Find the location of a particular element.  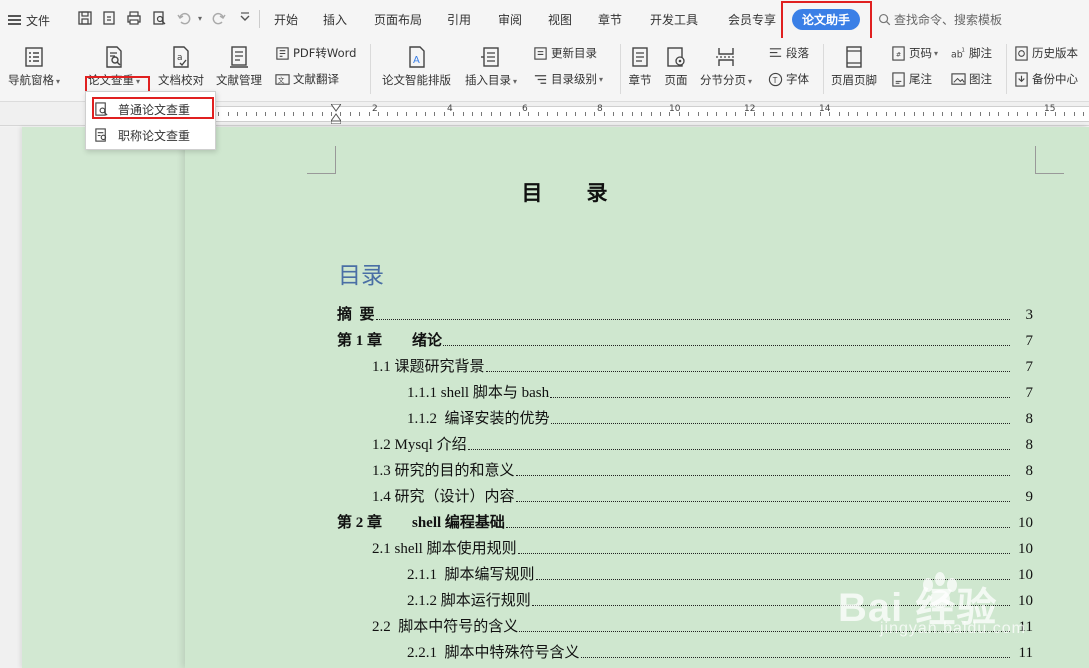

paper-check-dropdown: 普通论文查重 职称论文查重 is located at coordinates (150, 120).